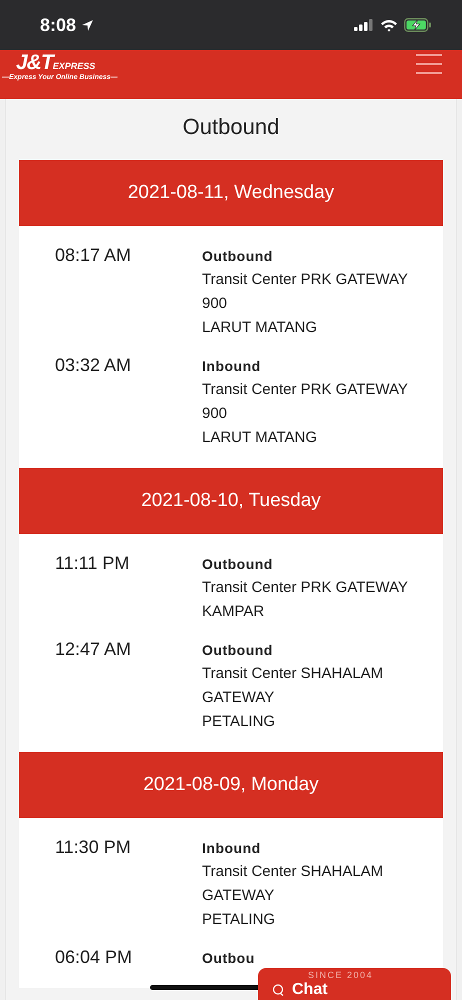  Describe the element at coordinates (231, 193) in the screenshot. I see `date-header: 2021-08-11, Wednesday` at that location.